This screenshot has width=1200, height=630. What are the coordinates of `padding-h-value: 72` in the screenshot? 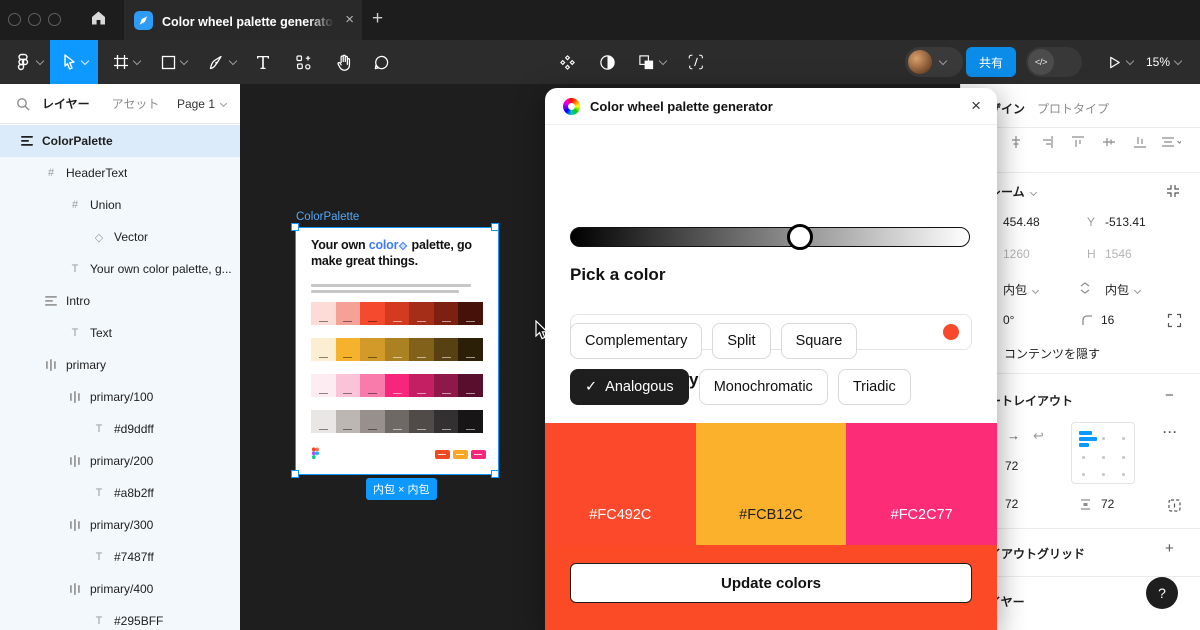 It's located at (1011, 504).